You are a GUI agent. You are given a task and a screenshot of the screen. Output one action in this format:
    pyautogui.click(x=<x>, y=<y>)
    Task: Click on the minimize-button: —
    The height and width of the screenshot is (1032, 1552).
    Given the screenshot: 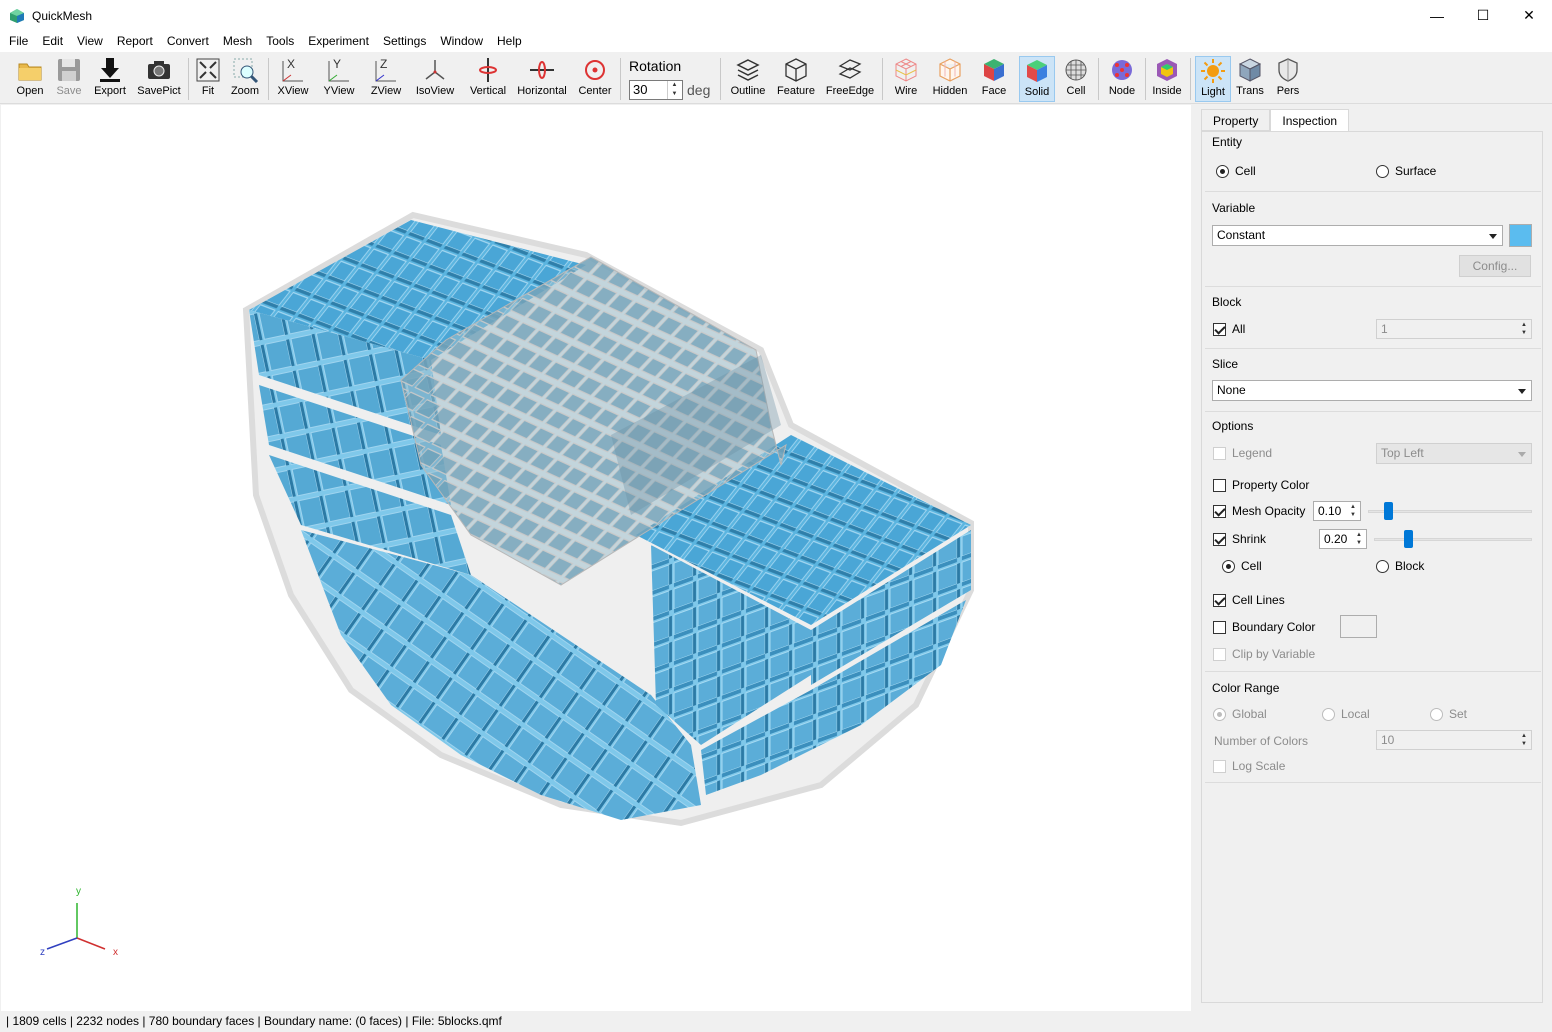 What is the action you would take?
    pyautogui.click(x=1437, y=15)
    